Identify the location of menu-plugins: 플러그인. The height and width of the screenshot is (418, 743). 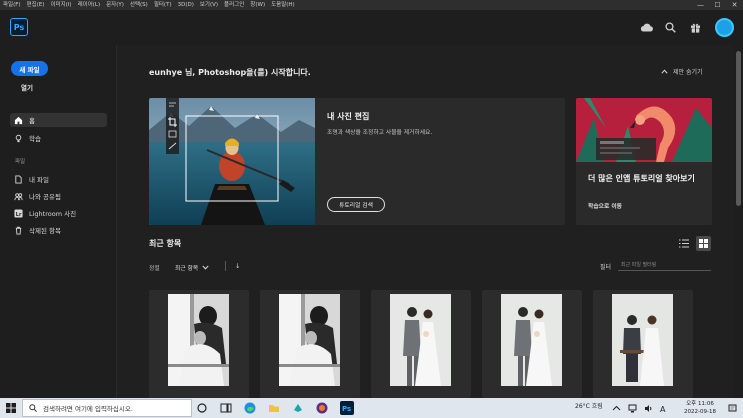
(234, 5).